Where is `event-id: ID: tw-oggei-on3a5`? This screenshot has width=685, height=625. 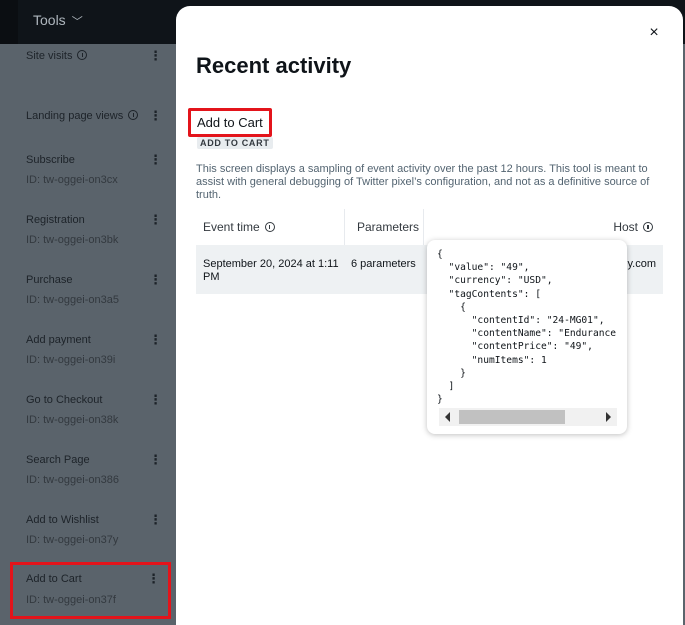
event-id: ID: tw-oggei-on3a5 is located at coordinates (72, 300).